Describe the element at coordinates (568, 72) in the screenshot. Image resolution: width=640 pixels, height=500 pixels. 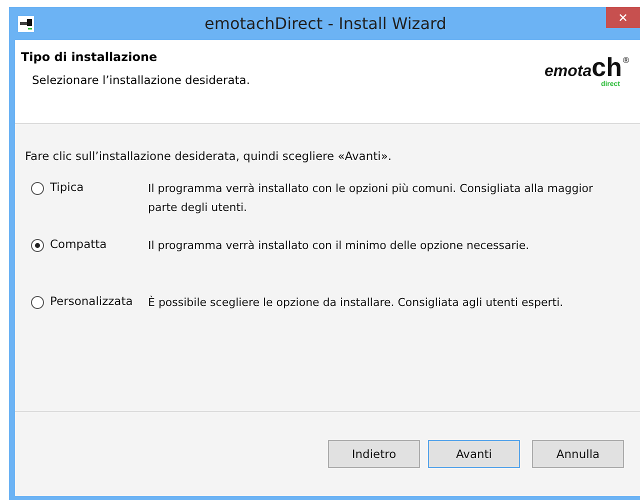
I see `logo-text: emota` at that location.